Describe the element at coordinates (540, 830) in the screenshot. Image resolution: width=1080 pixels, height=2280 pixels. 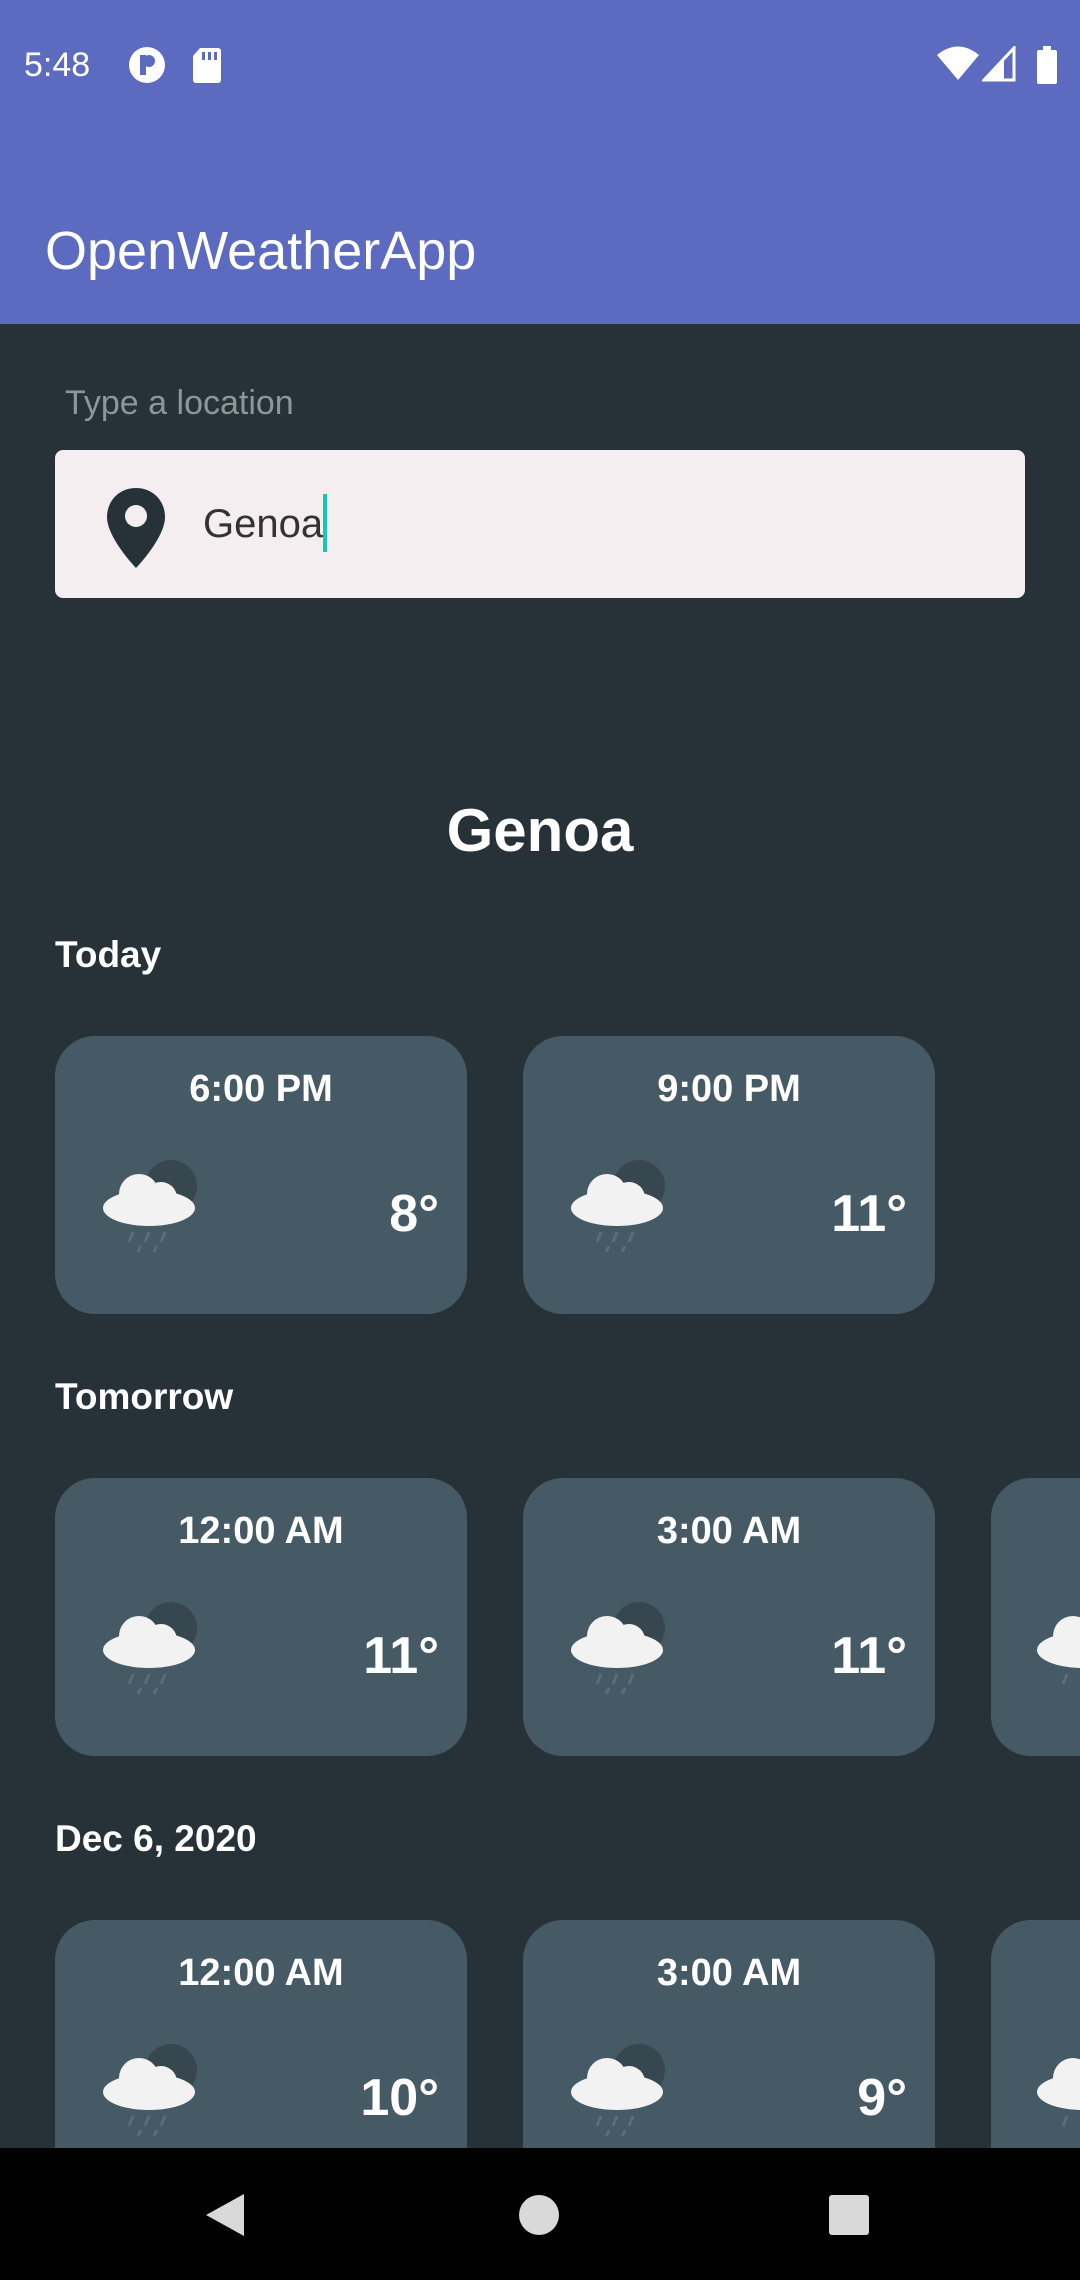
I see `city-title: Genoa` at that location.